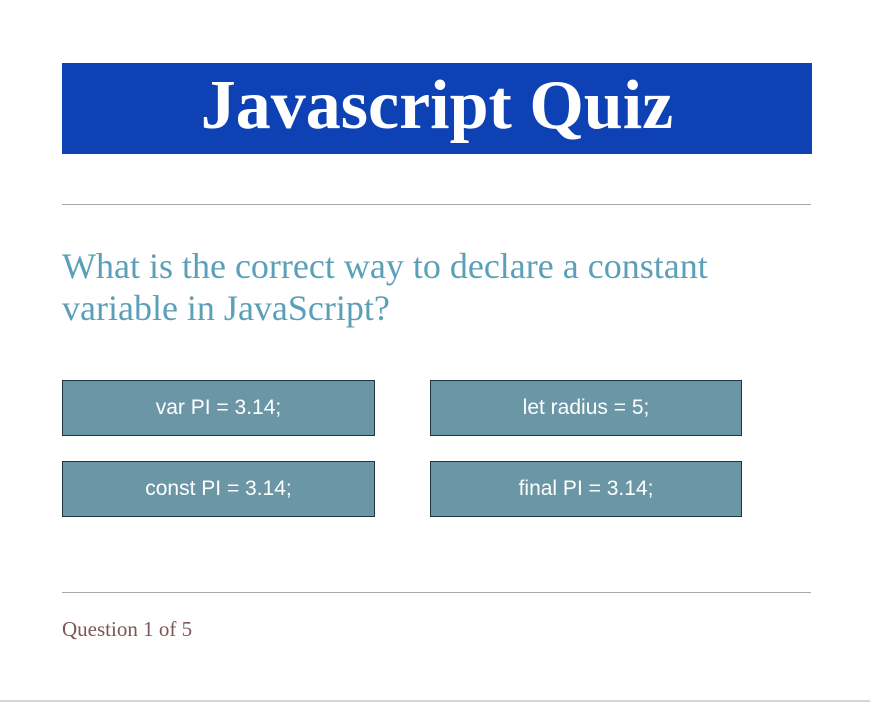 This screenshot has width=870, height=702. Describe the element at coordinates (127, 629) in the screenshot. I see `progress-text: Question 1 of 5` at that location.